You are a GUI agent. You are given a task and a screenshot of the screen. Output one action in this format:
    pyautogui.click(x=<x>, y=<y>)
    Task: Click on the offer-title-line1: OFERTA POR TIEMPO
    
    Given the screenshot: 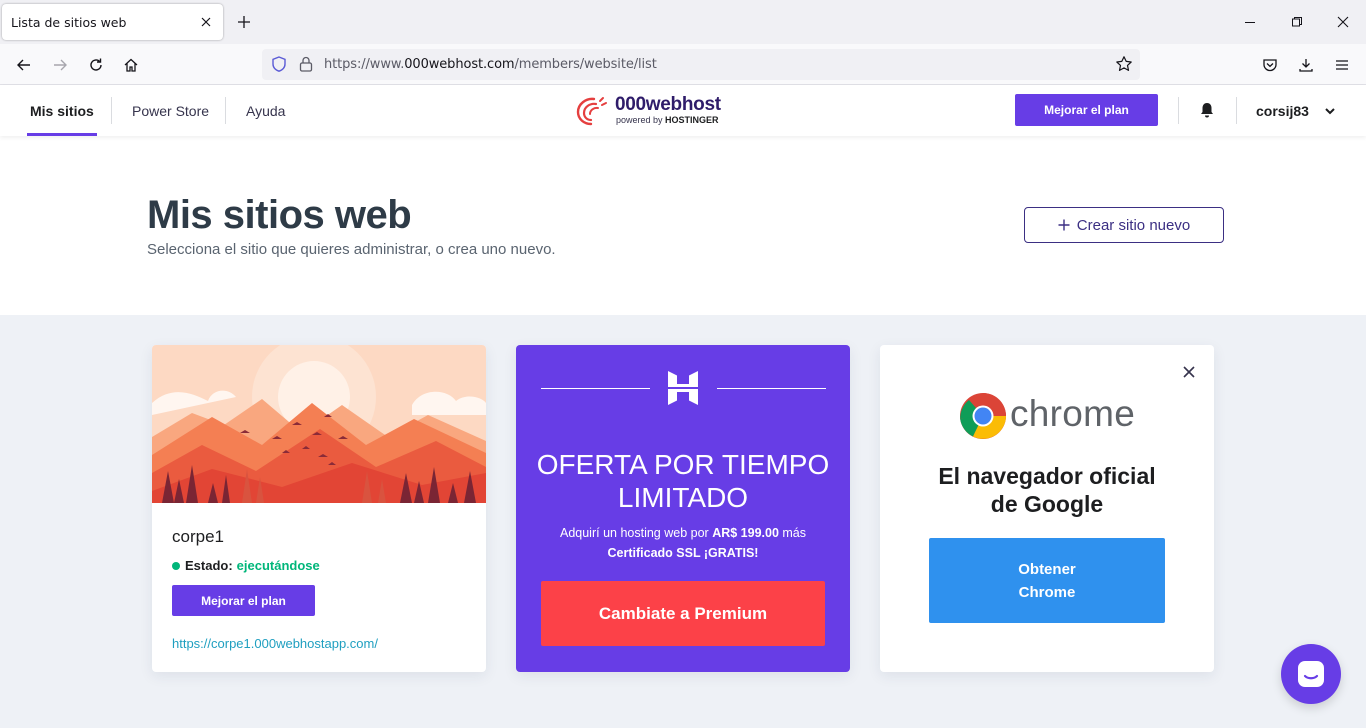 What is the action you would take?
    pyautogui.click(x=683, y=464)
    